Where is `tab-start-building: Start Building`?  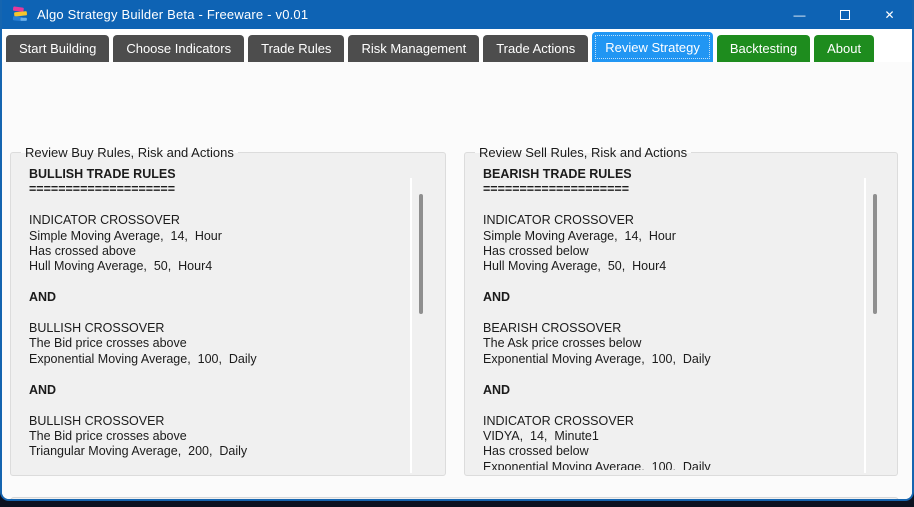
tab-start-building: Start Building is located at coordinates (58, 48).